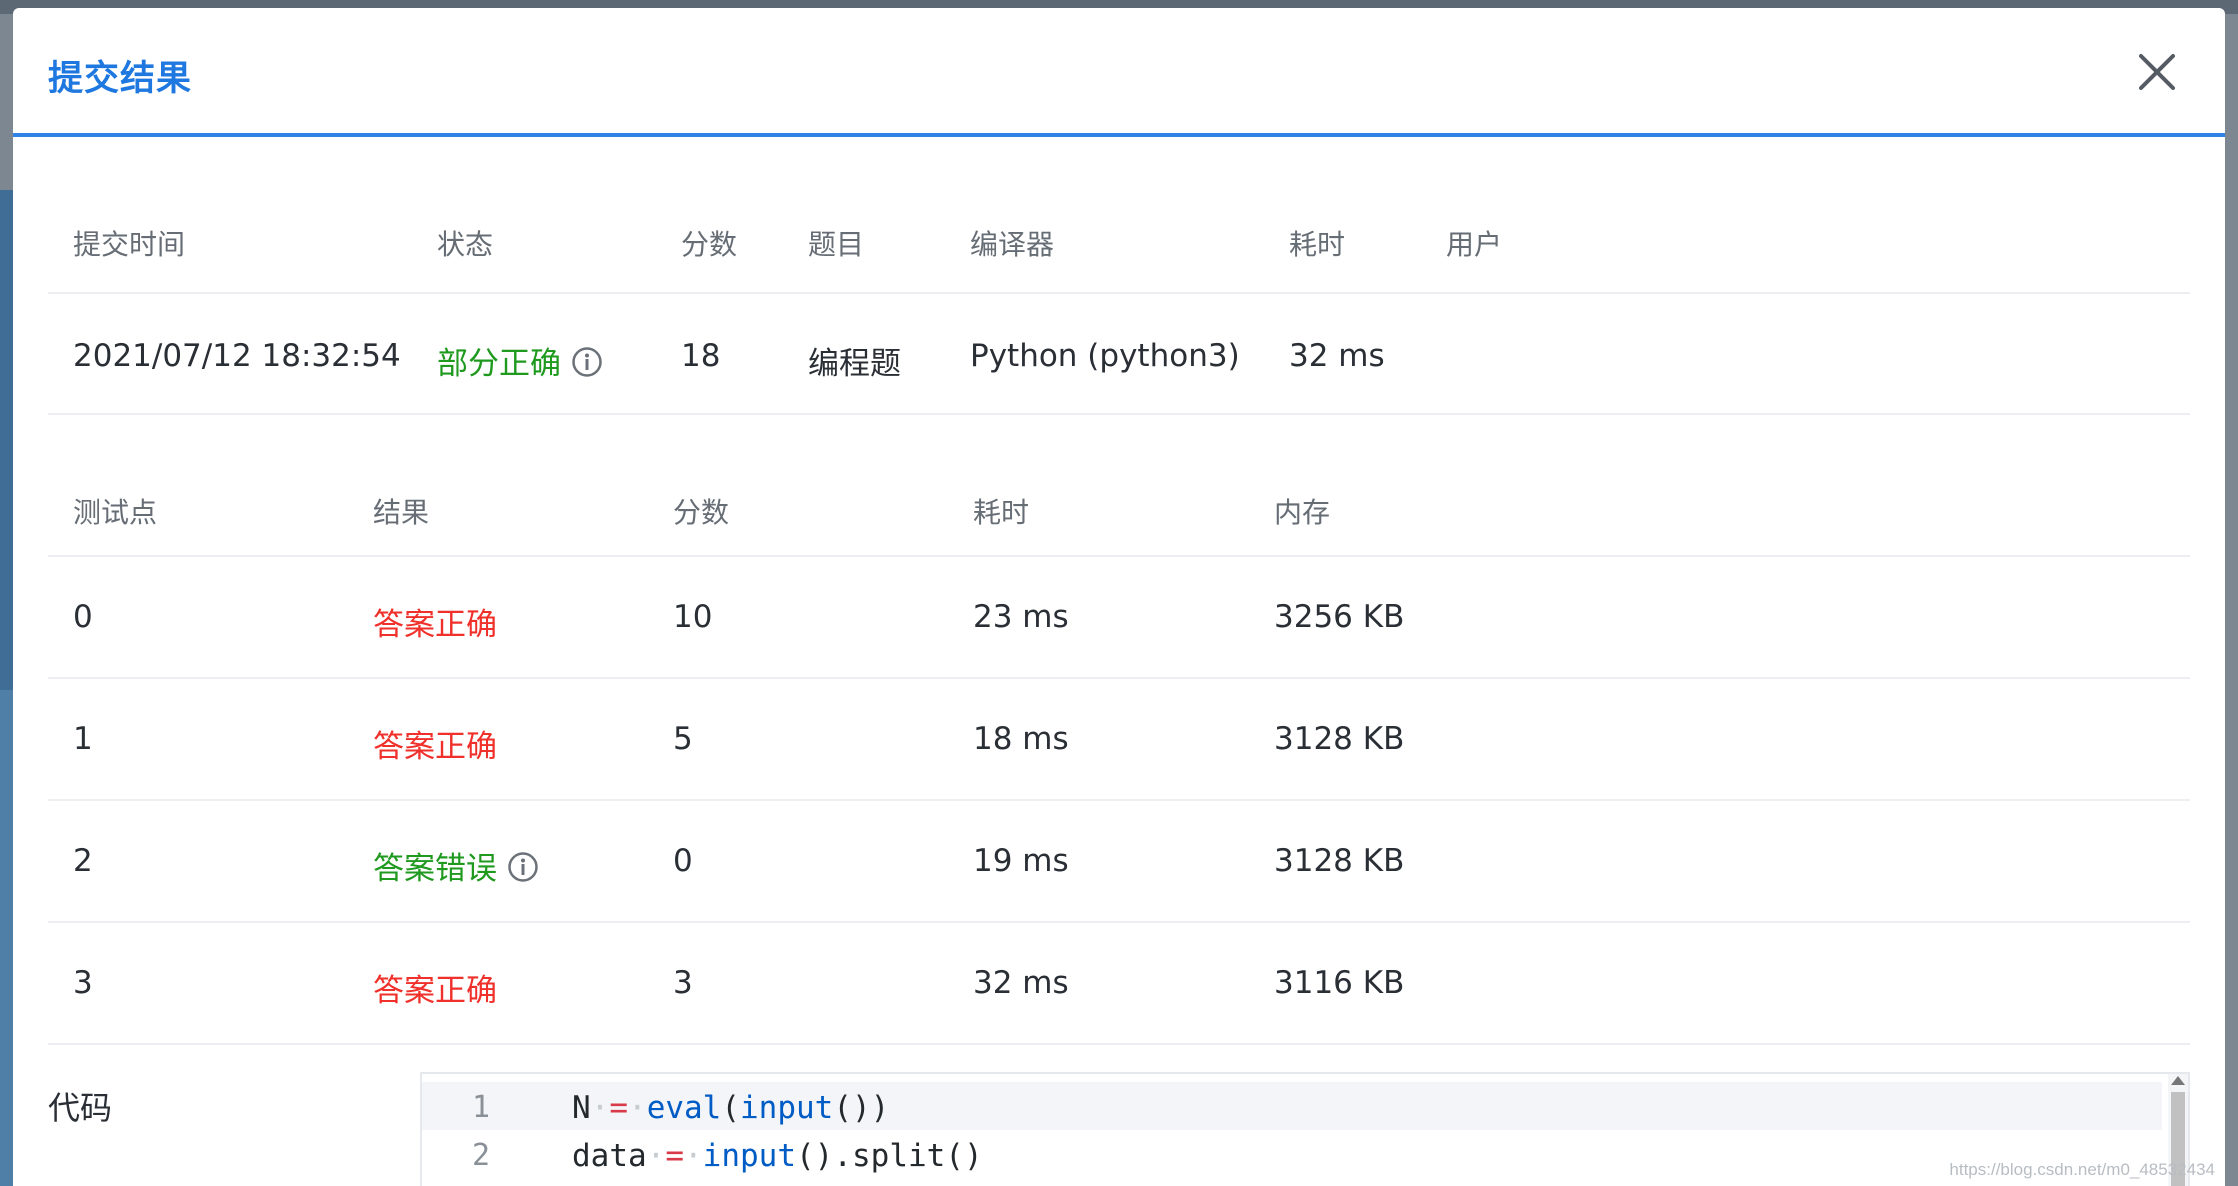 The image size is (2238, 1186). What do you see at coordinates (2178, 1080) in the screenshot?
I see `scroll-up-arrow-icon` at bounding box center [2178, 1080].